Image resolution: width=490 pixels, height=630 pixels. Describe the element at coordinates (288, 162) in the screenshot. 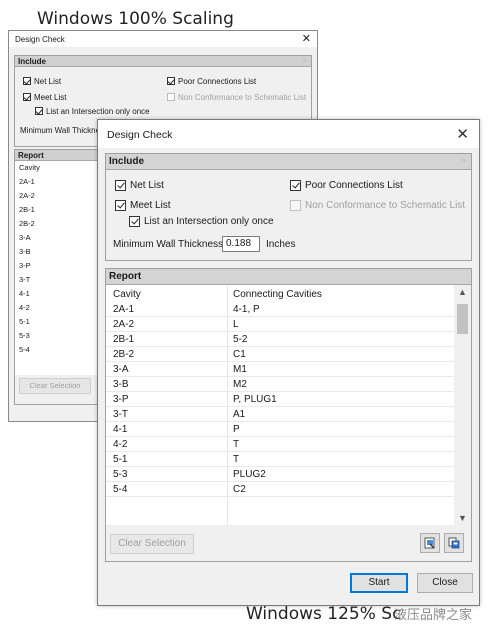

I see `include-header: Include` at that location.